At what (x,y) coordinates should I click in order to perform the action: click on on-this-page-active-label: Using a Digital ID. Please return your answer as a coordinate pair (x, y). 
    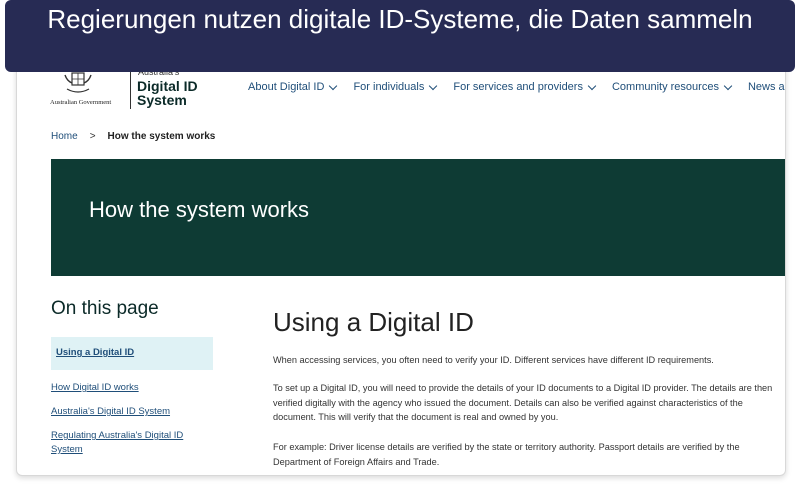
    Looking at the image, I should click on (95, 352).